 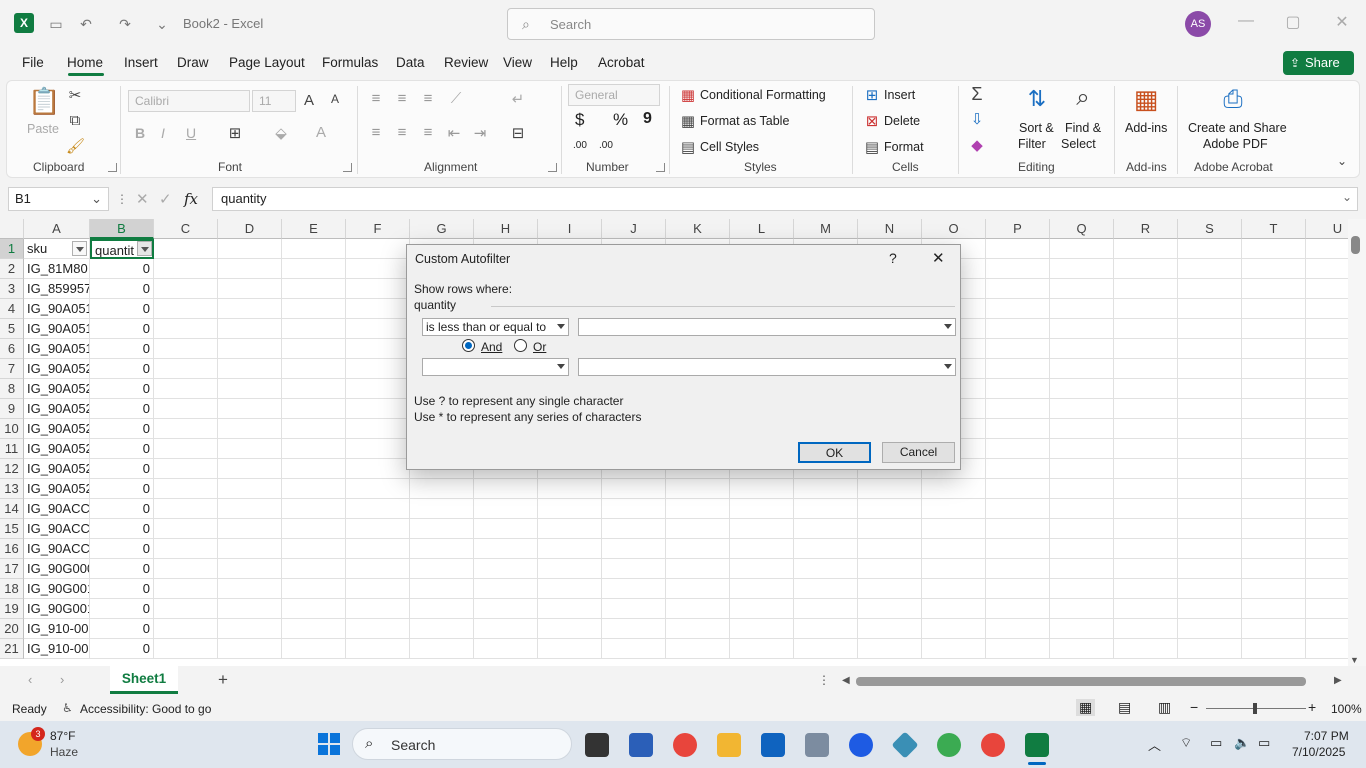 I want to click on comma-style-button: 9, so click(x=647, y=119).